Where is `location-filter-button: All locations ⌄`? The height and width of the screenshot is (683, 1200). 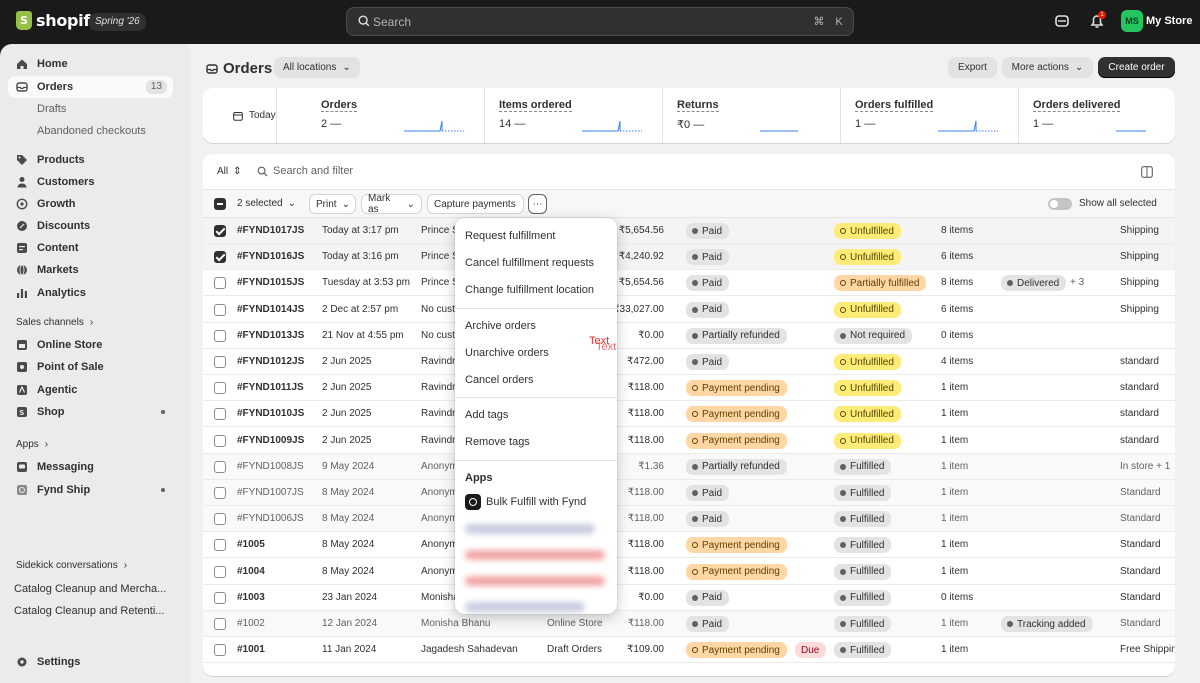 location-filter-button: All locations ⌄ is located at coordinates (317, 67).